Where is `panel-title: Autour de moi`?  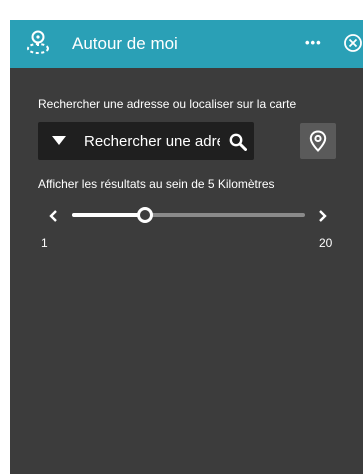 panel-title: Autour de moi is located at coordinates (125, 43).